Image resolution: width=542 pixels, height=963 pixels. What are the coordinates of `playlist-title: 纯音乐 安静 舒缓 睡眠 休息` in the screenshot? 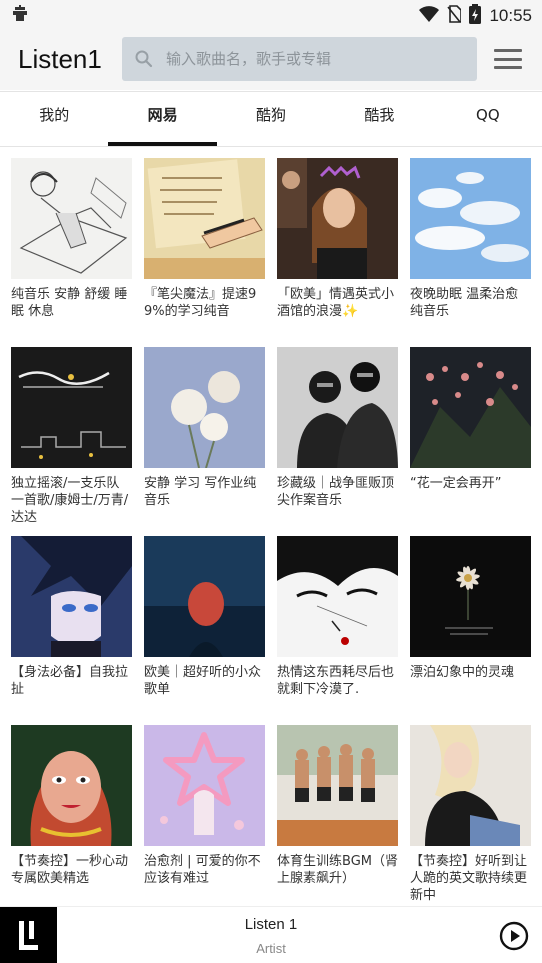 It's located at (69, 303).